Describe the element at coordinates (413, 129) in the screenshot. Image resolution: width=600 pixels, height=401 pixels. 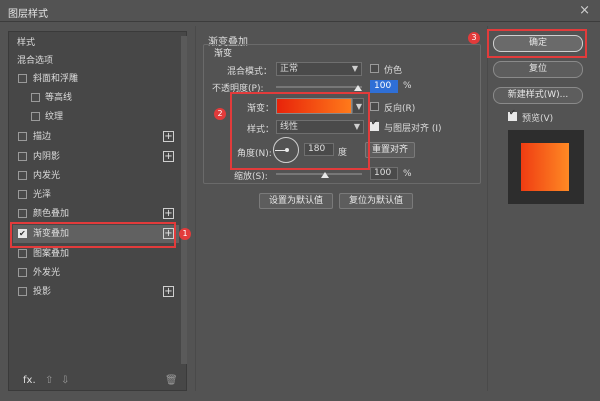
I see `align-label: 与图层对齐 (I)` at that location.